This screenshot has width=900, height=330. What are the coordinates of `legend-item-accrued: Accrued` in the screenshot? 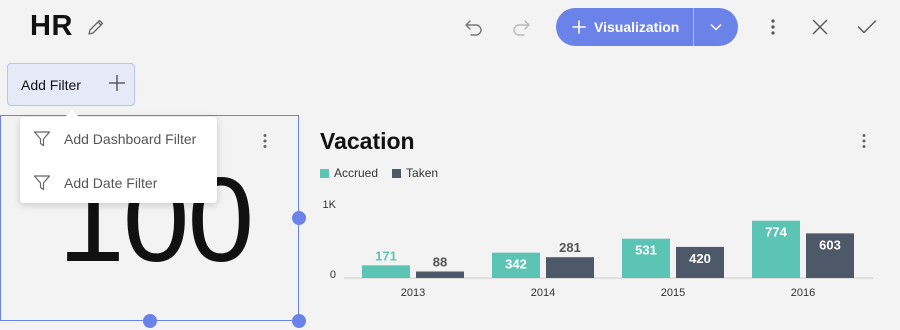 It's located at (349, 173).